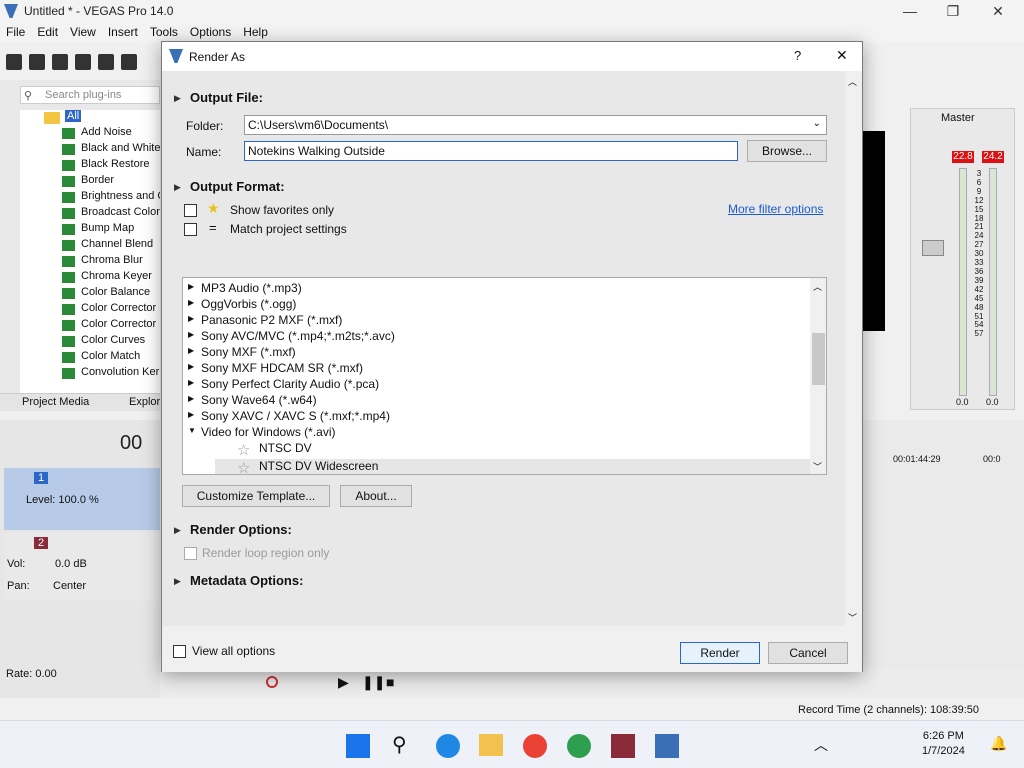 Image resolution: width=1024 pixels, height=768 pixels. Describe the element at coordinates (667, 746) in the screenshot. I see `vegas-taskbar-icon` at that location.